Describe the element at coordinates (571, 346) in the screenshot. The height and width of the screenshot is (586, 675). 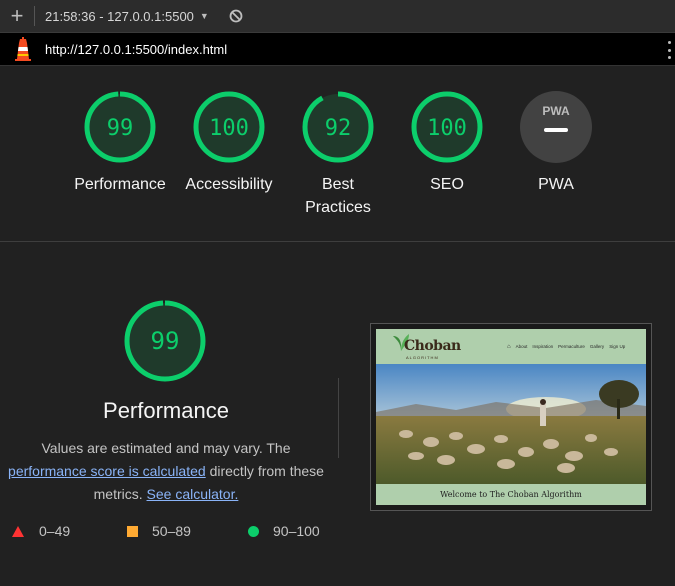
I see `site-nav-link: Permaculture` at that location.